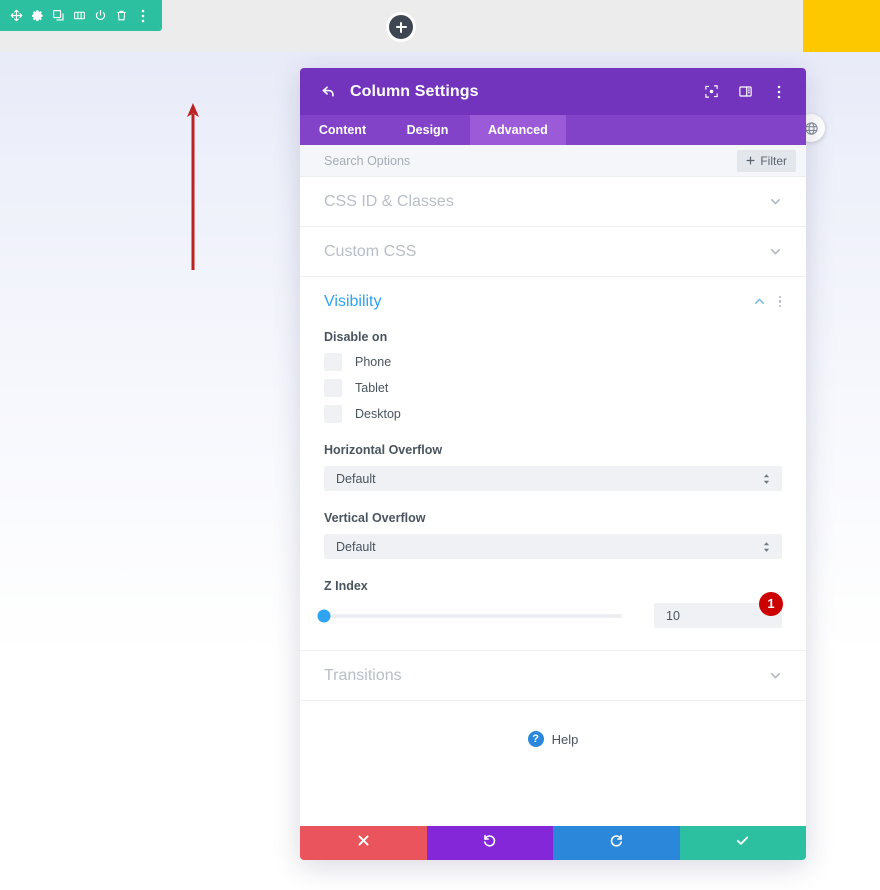 Image resolution: width=880 pixels, height=890 pixels. Describe the element at coordinates (414, 91) in the screenshot. I see `page-title: Column Settings` at that location.